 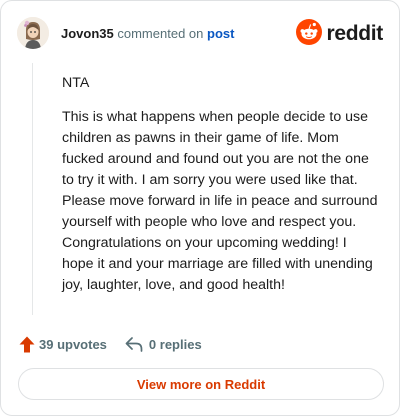 I want to click on post-link: post, so click(x=220, y=33).